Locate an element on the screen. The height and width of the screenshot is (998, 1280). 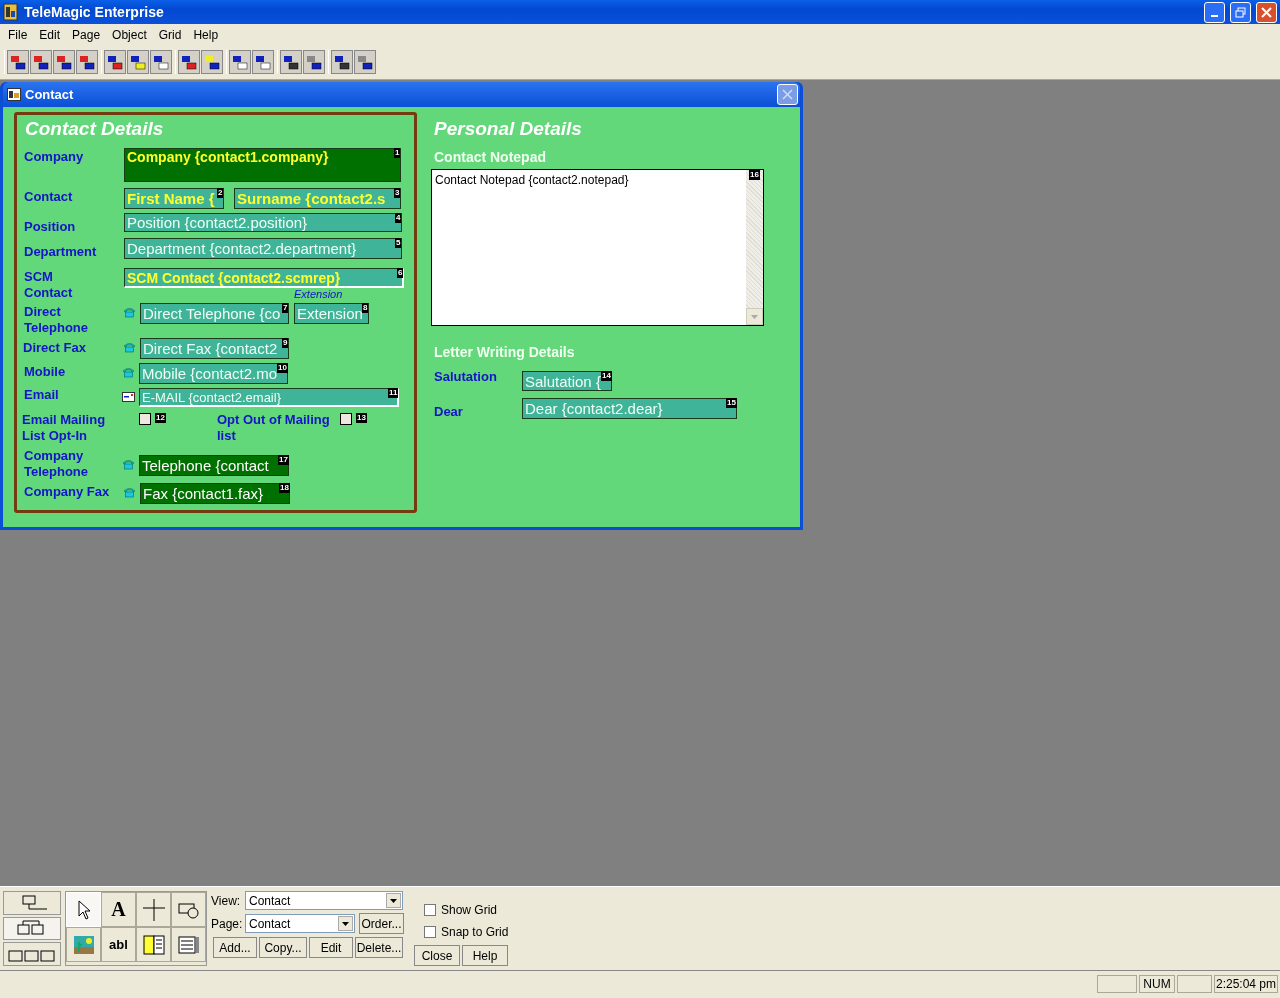
action-button: Edit is located at coordinates (331, 947).